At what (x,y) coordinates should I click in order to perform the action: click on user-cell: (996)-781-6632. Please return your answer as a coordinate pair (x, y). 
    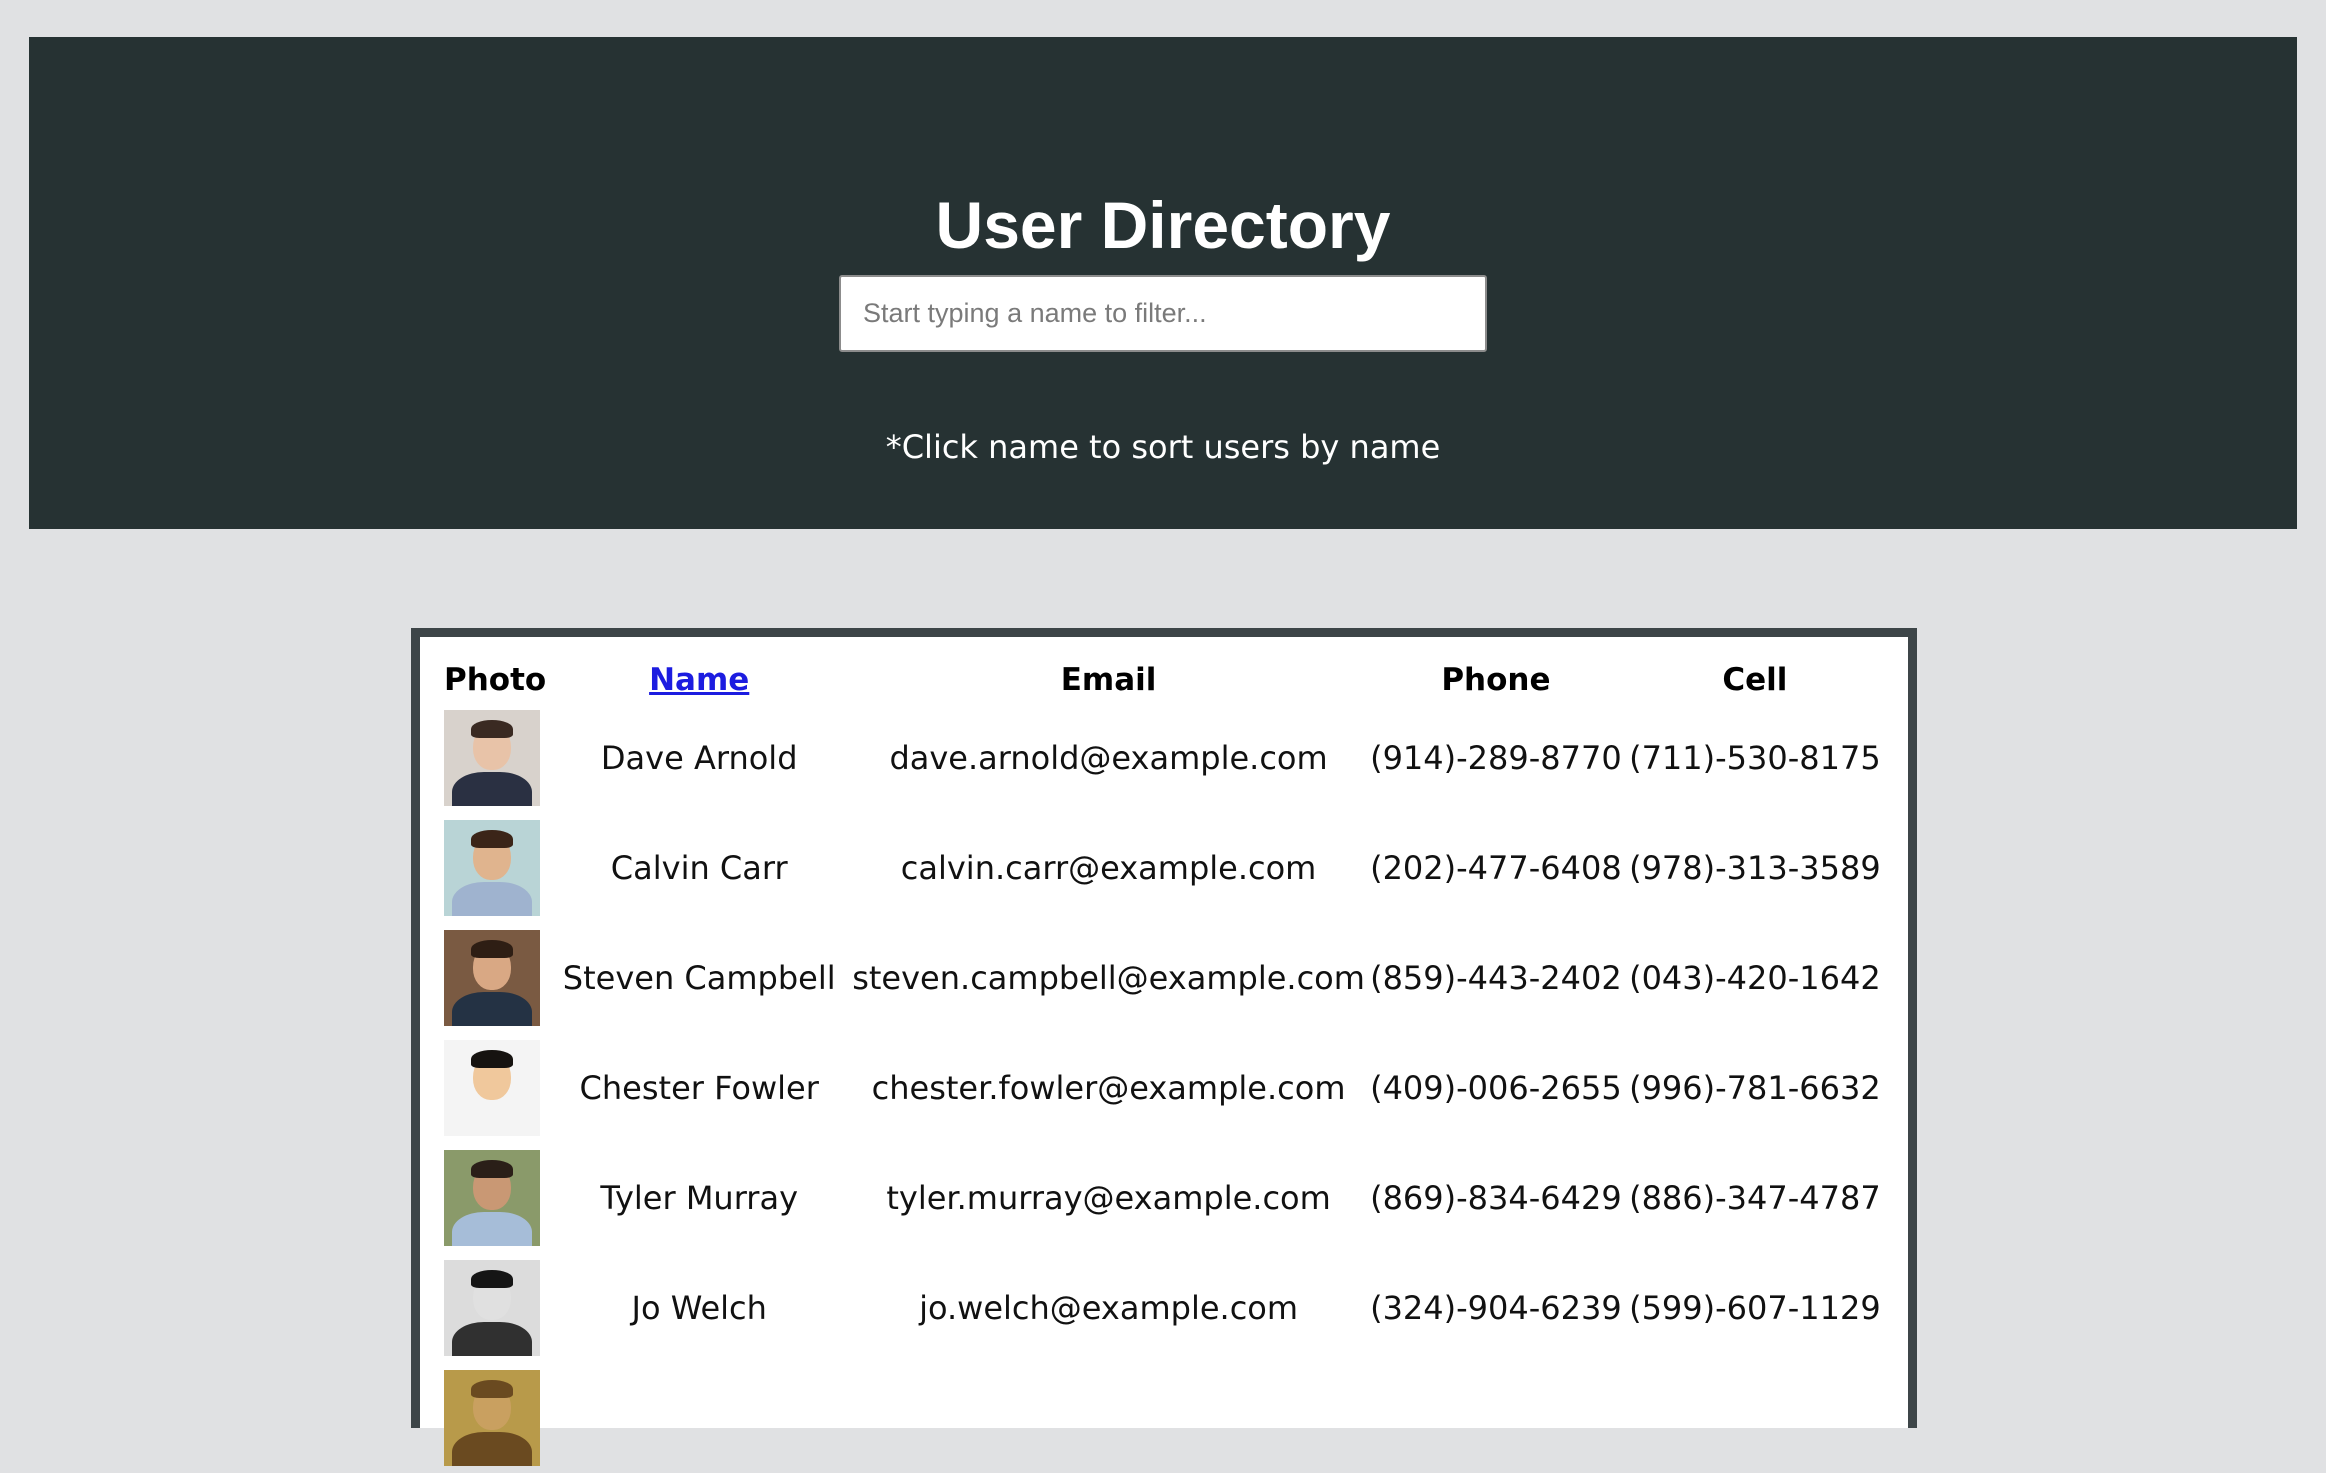
    Looking at the image, I should click on (1755, 1088).